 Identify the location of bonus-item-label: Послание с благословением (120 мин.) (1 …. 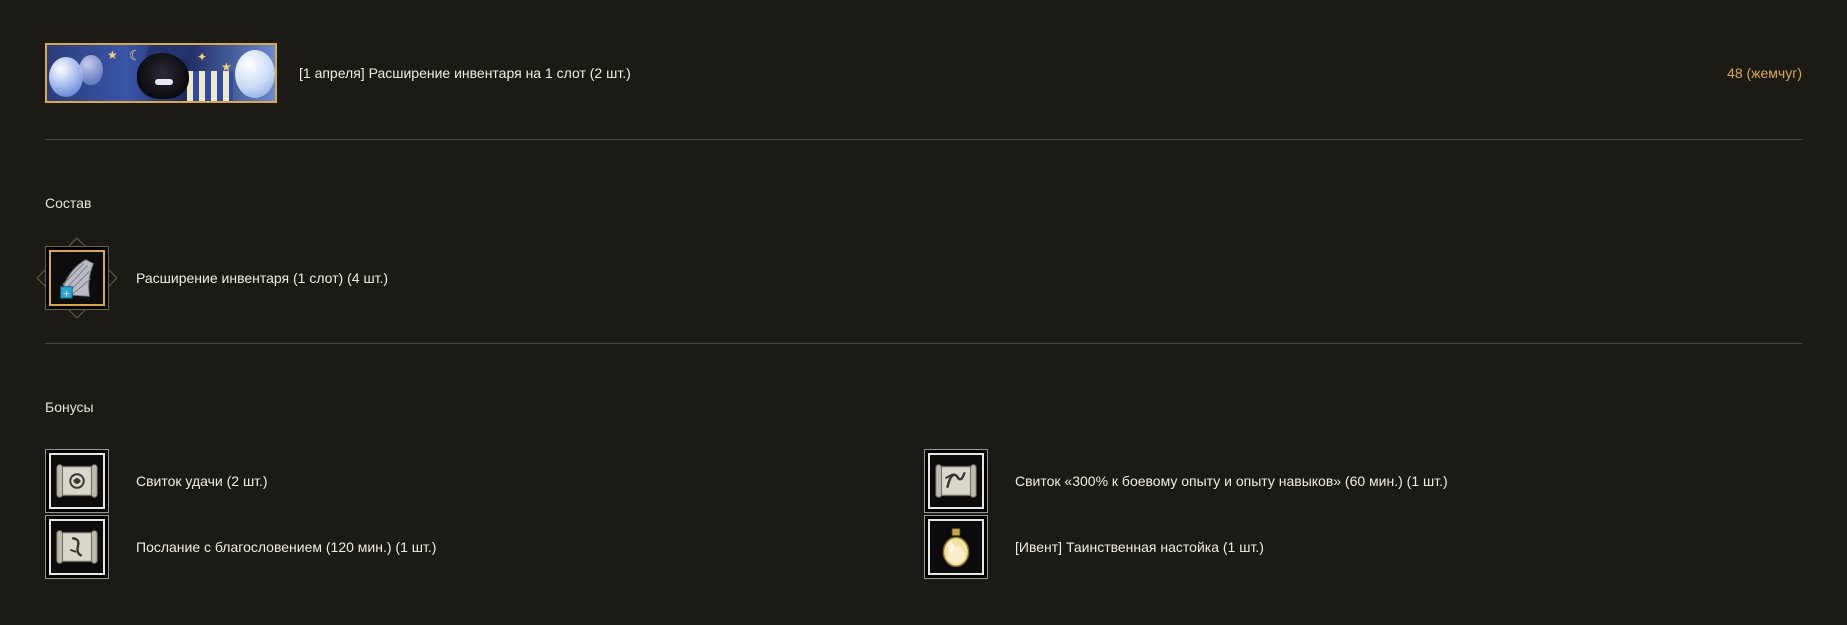
(286, 547).